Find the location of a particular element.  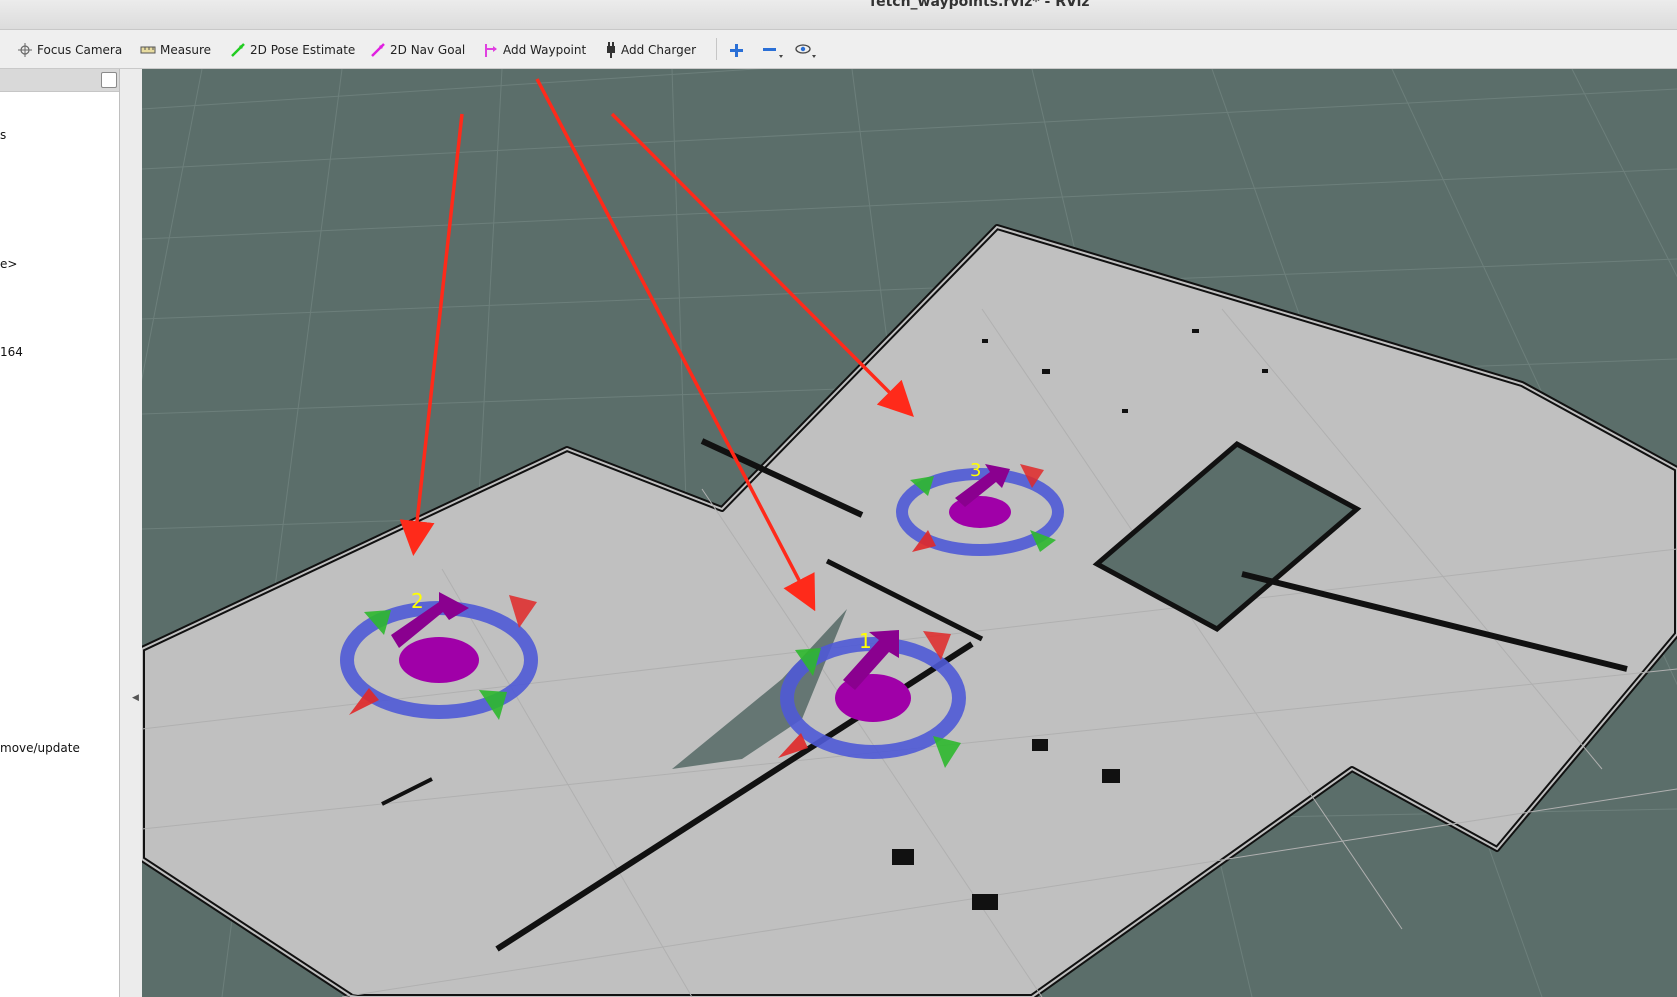

waypoint-label: 1 is located at coordinates (865, 641).